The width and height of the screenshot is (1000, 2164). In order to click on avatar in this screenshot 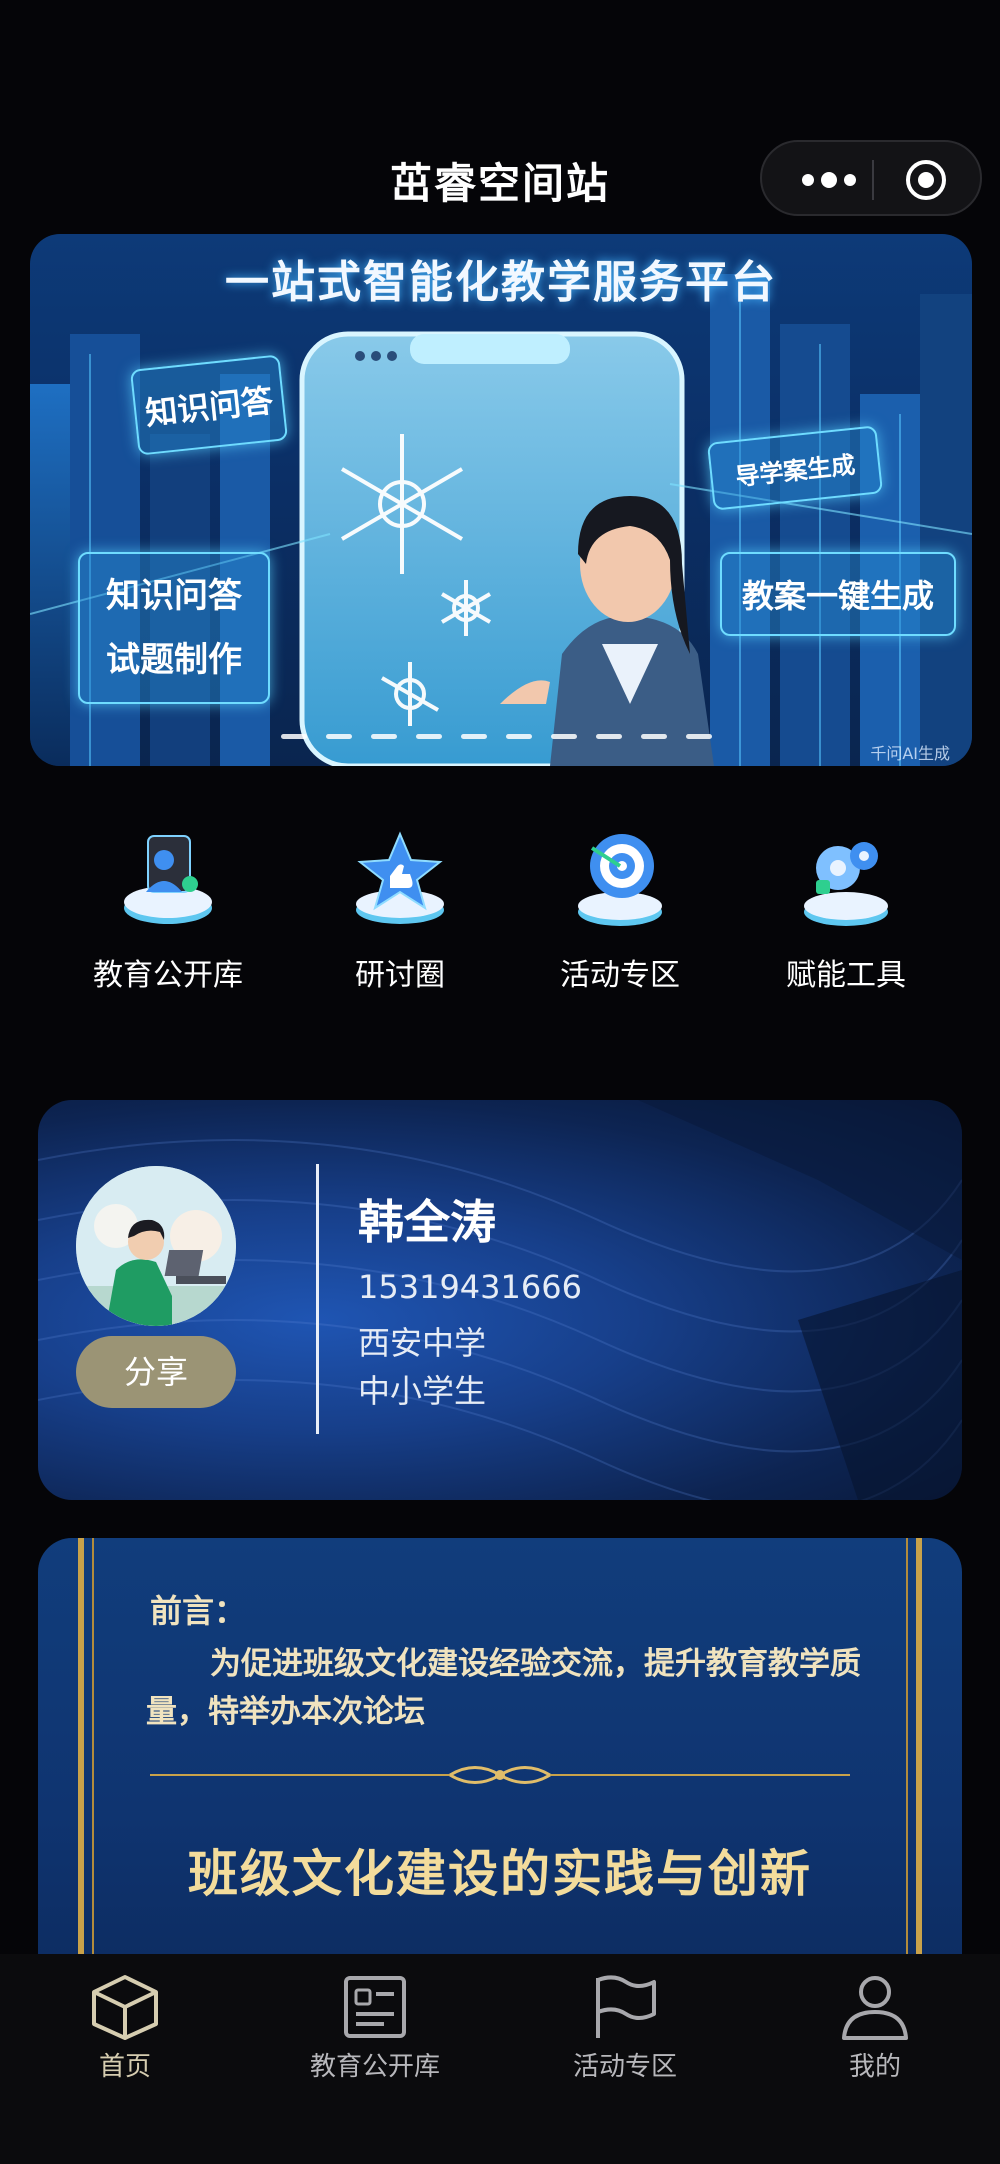, I will do `click(156, 1246)`.